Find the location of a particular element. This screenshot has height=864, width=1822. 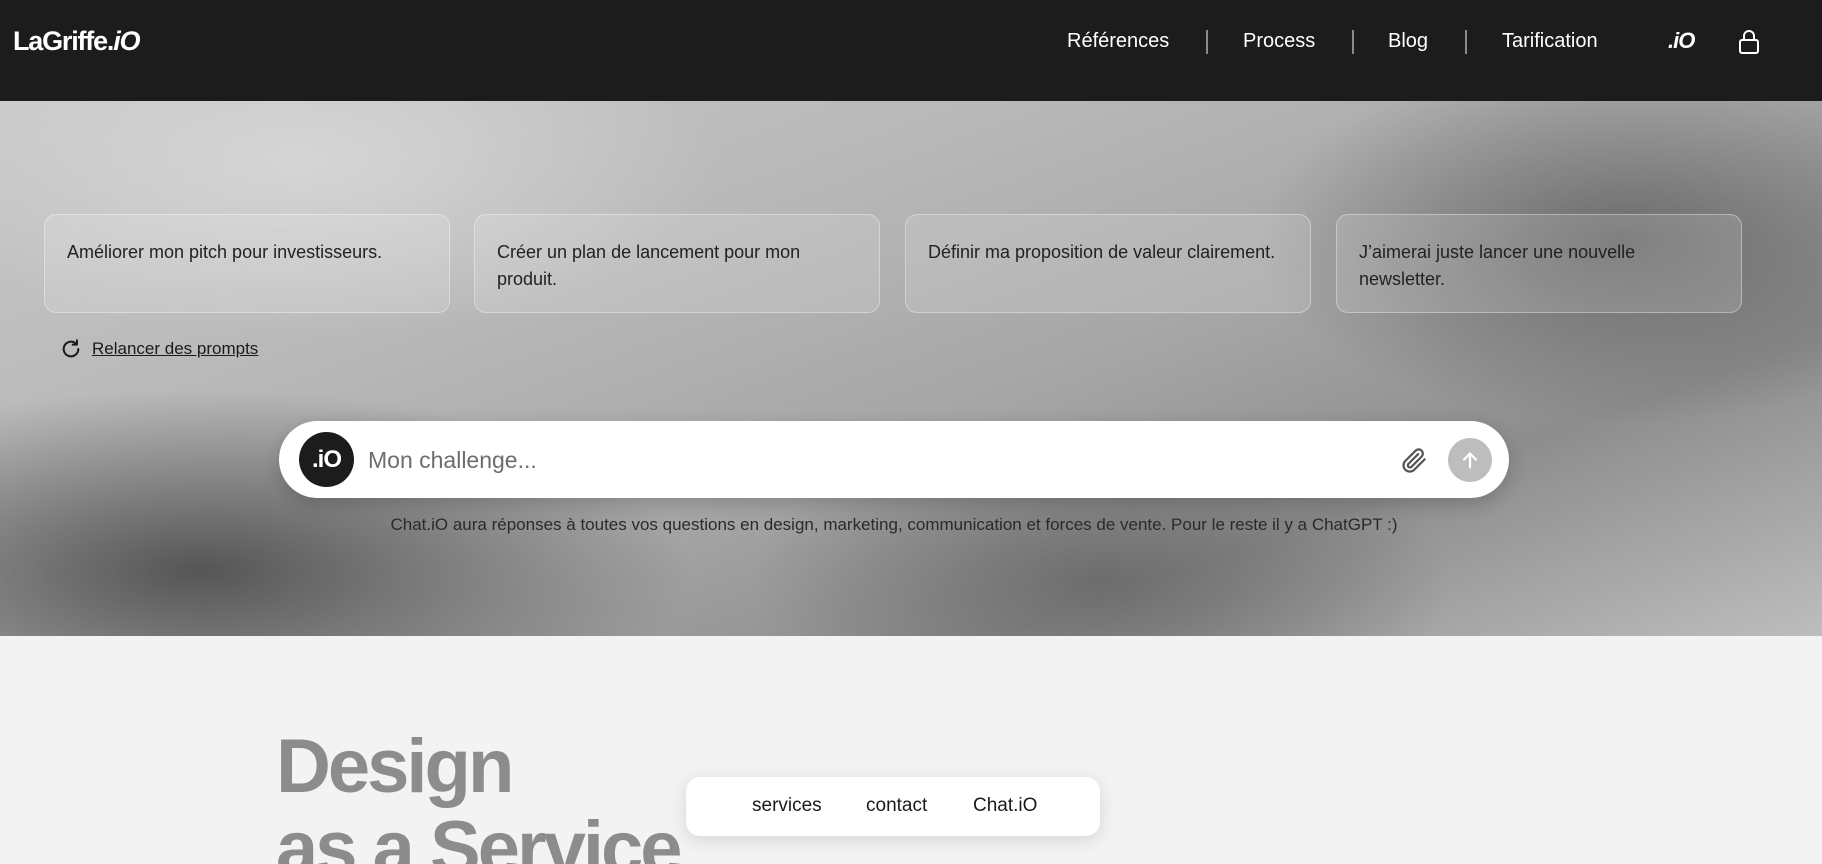

nav-link-process: Process is located at coordinates (1279, 41).